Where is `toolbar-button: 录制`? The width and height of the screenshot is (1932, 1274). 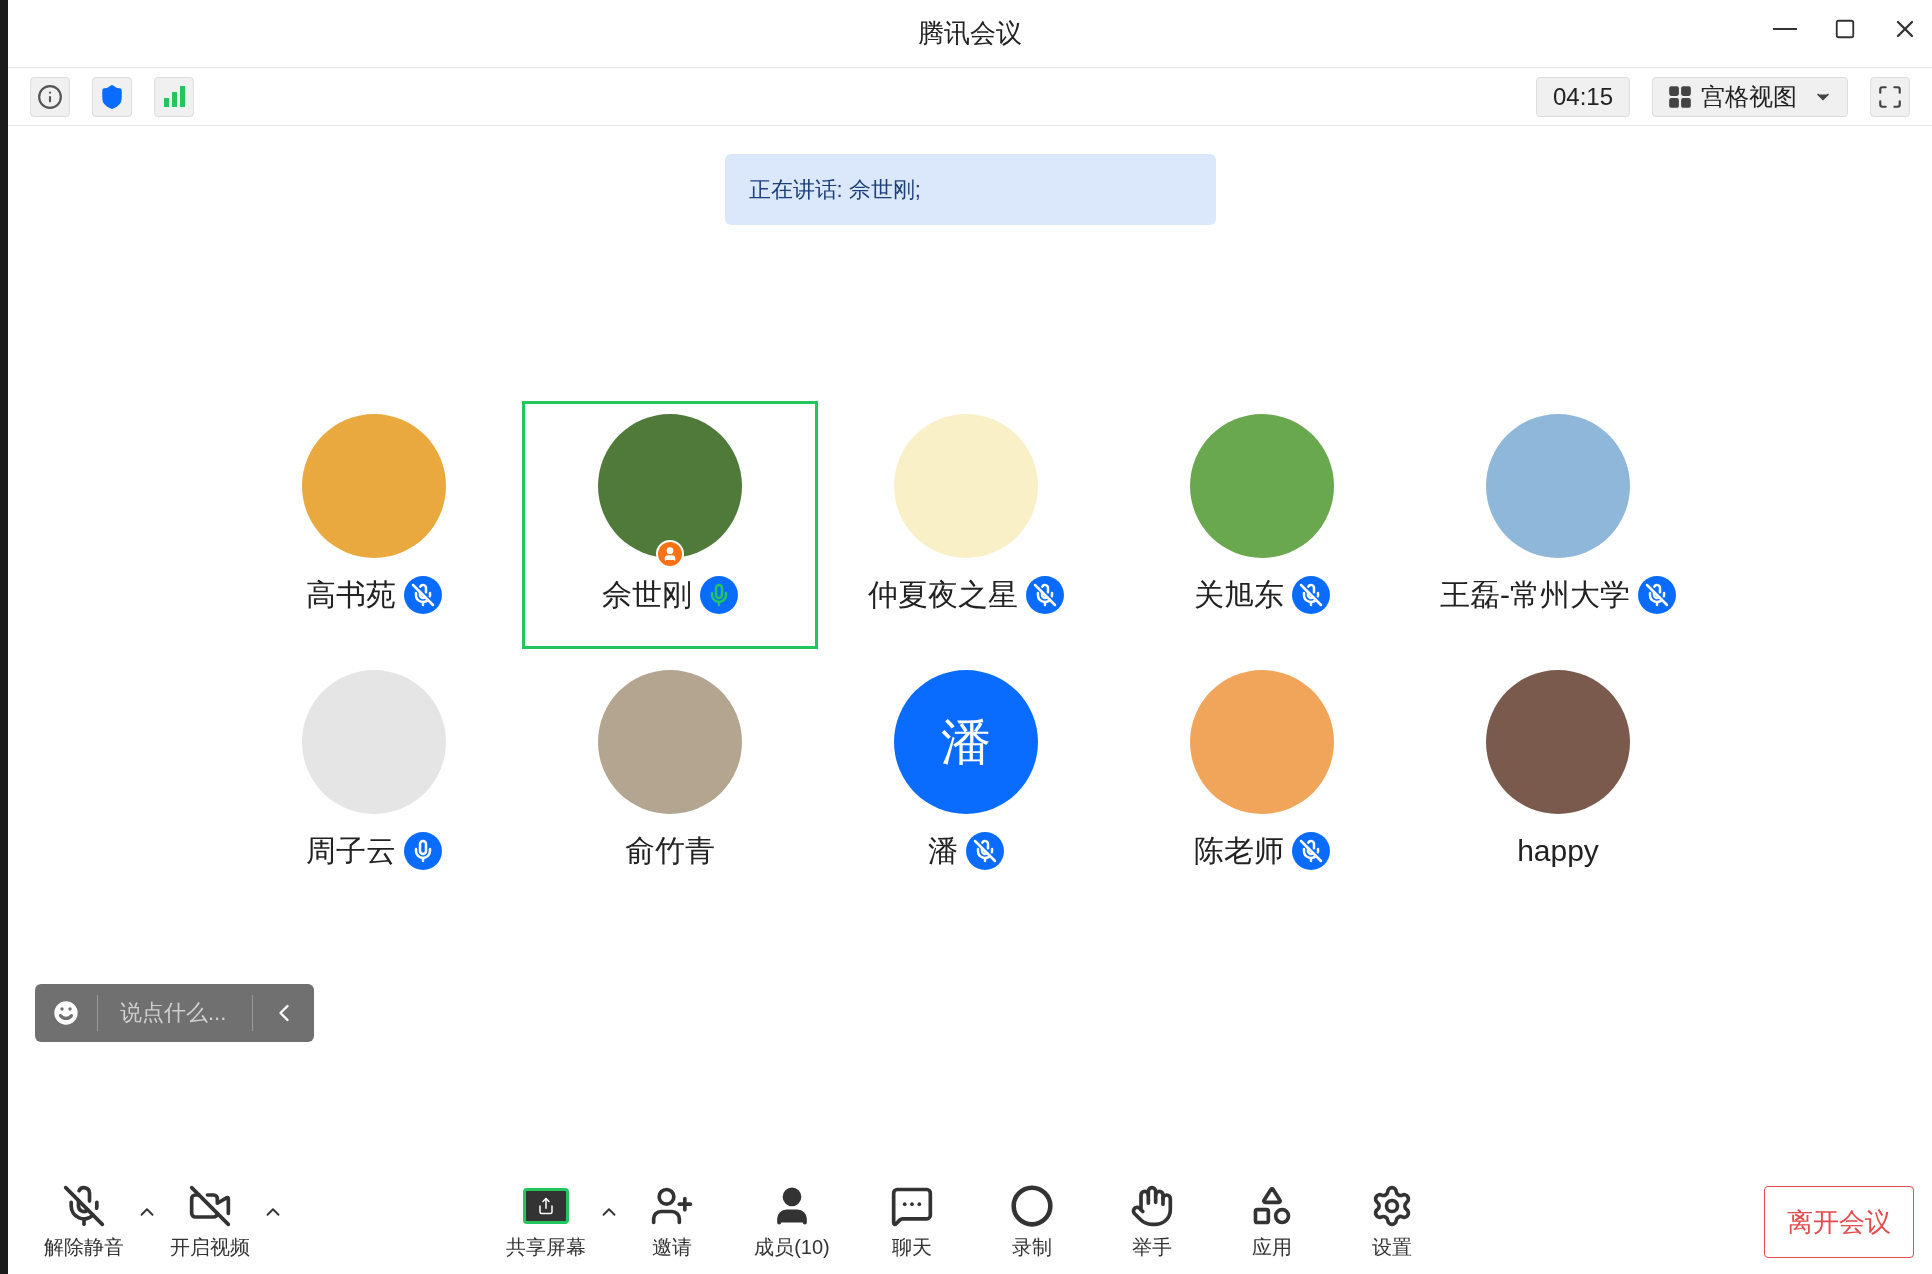 toolbar-button: 录制 is located at coordinates (1032, 1222).